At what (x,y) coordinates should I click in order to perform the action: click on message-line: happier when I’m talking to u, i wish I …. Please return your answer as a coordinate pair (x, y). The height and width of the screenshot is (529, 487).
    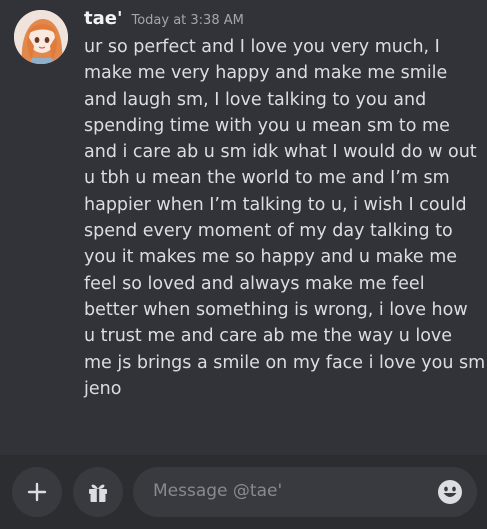
    Looking at the image, I should click on (275, 204).